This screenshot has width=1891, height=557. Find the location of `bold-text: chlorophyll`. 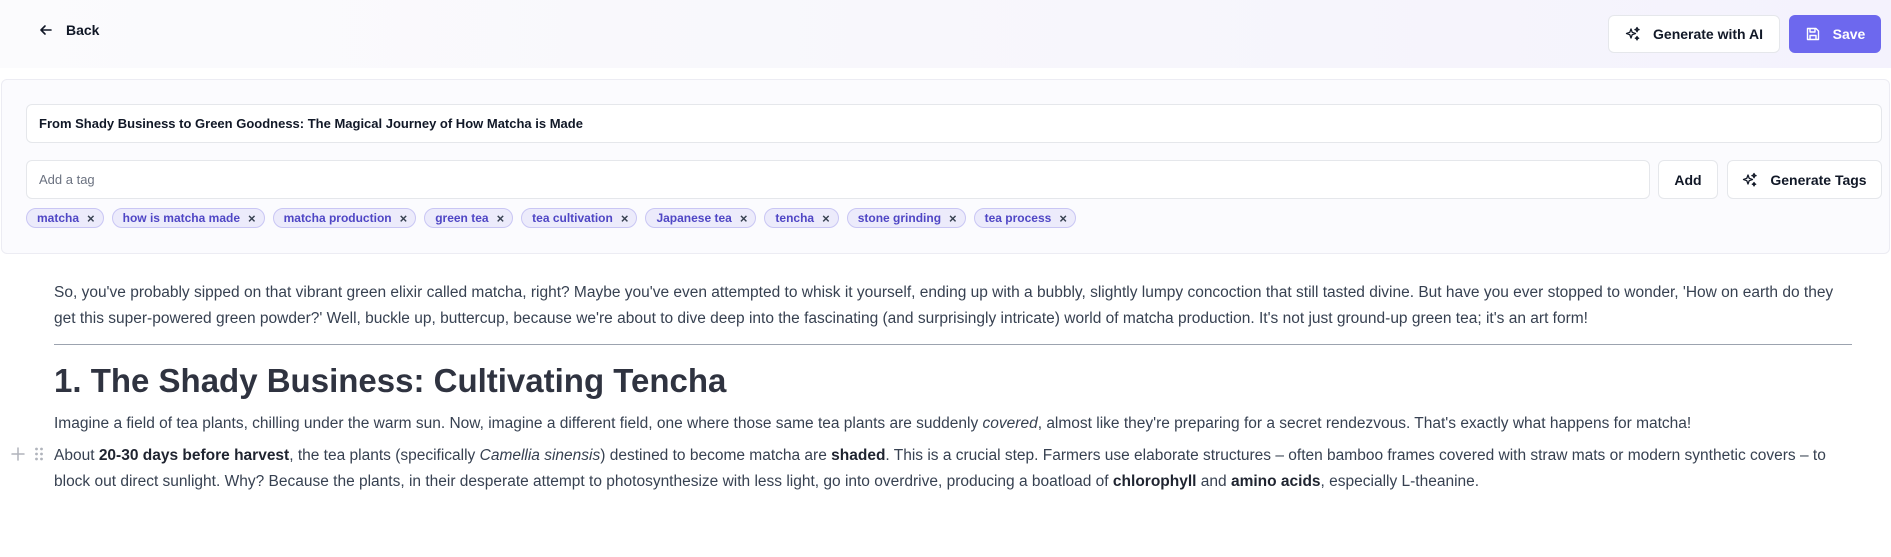

bold-text: chlorophyll is located at coordinates (1154, 481).